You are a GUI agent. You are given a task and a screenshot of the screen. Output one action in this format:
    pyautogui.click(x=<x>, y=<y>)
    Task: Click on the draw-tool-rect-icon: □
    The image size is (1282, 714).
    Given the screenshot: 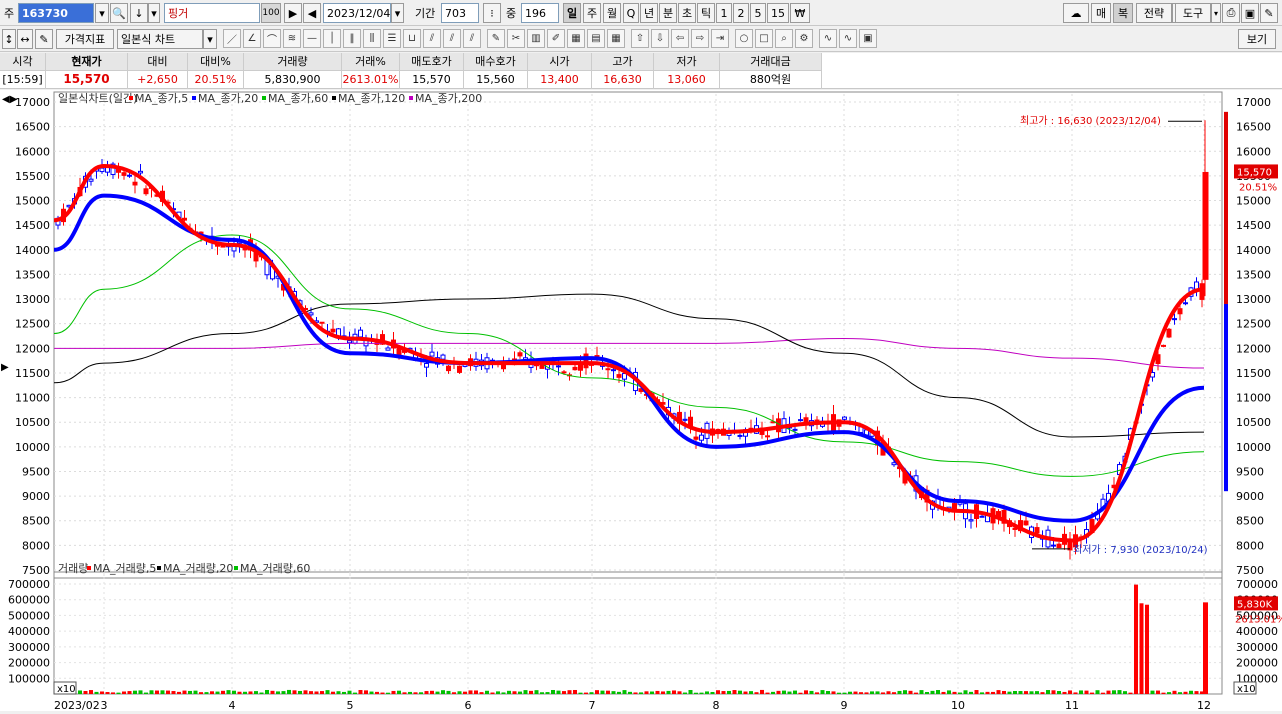 What is the action you would take?
    pyautogui.click(x=764, y=38)
    